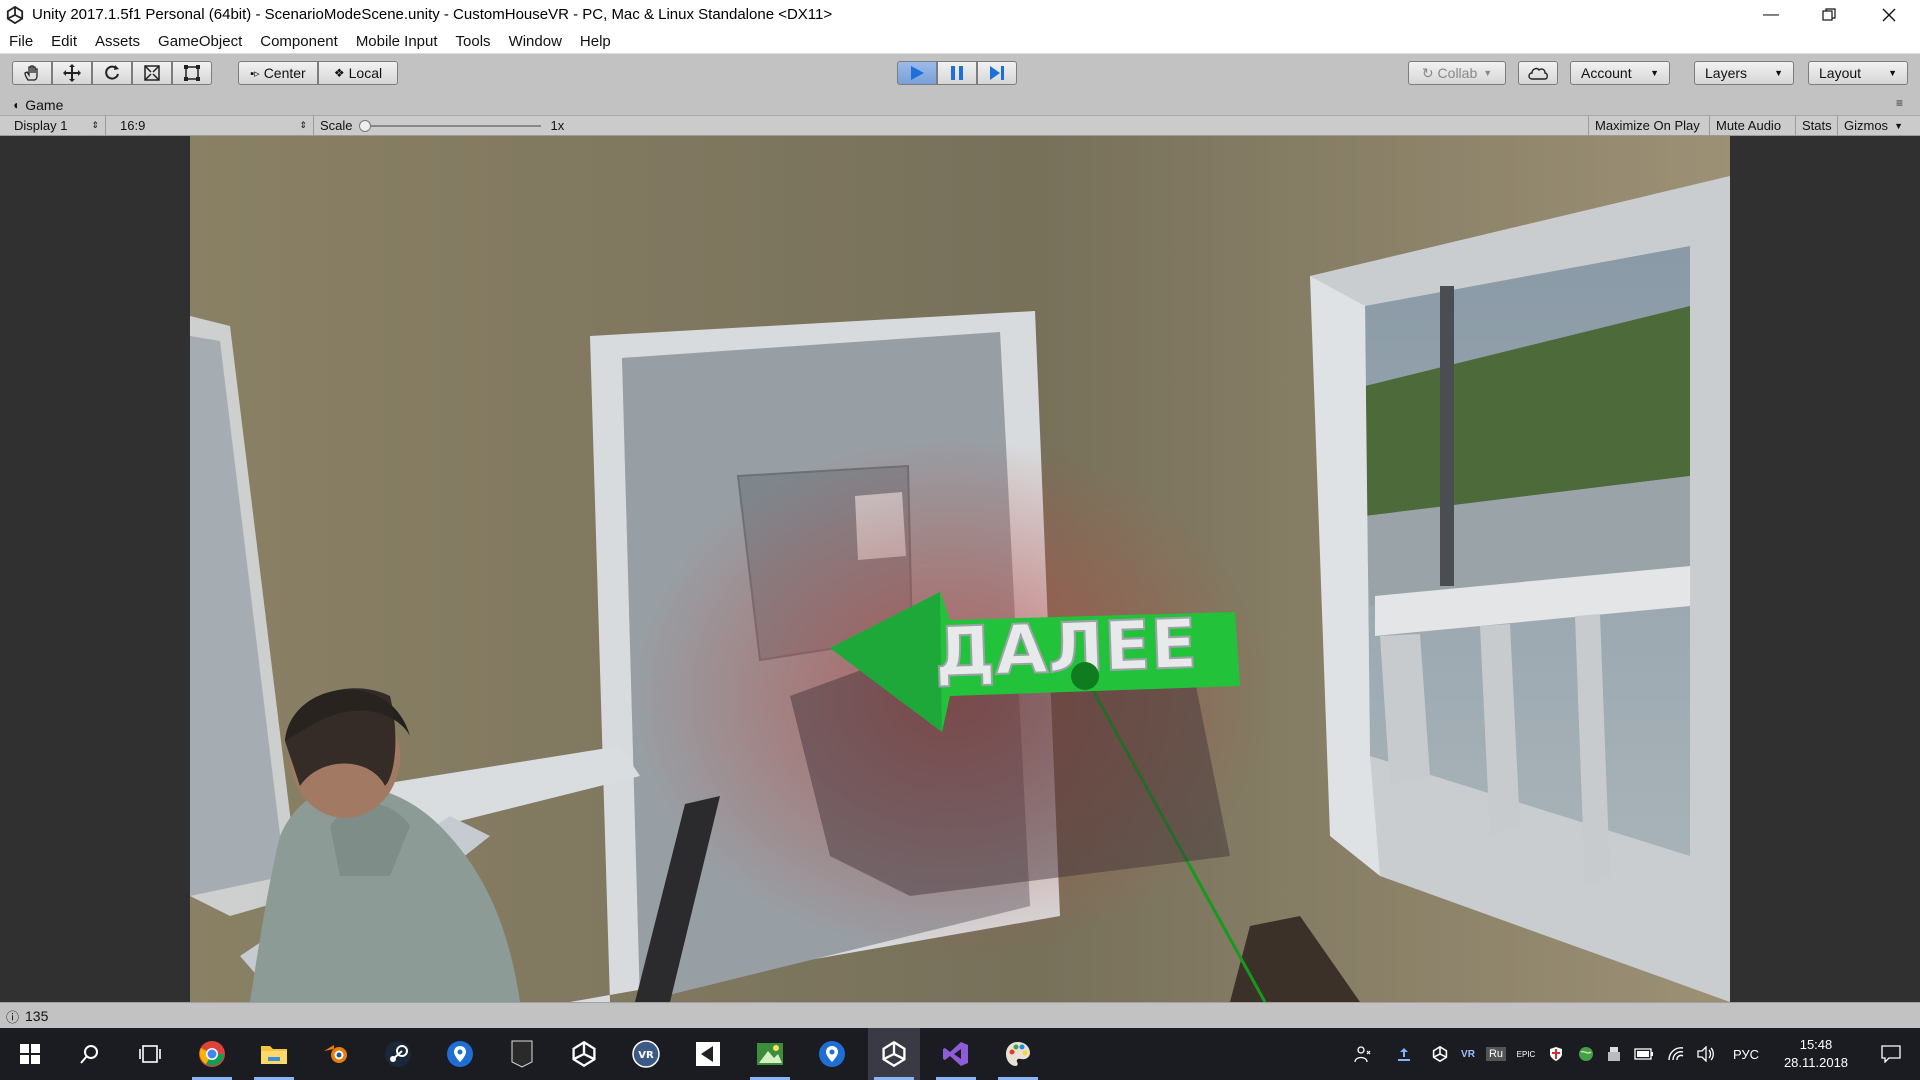 This screenshot has width=1920, height=1080. Describe the element at coordinates (1586, 1054) in the screenshot. I see `tray-item-green` at that location.